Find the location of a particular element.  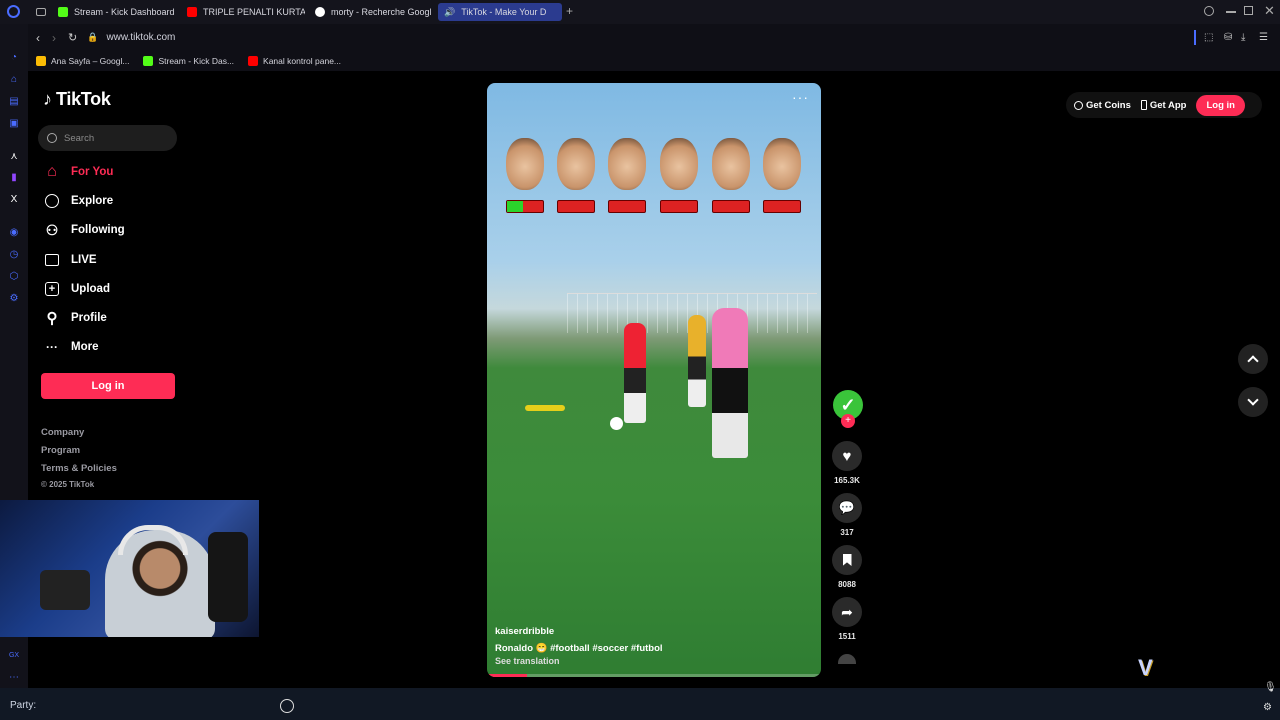

microphone-icon: 🎙 is located at coordinates (1270, 687).